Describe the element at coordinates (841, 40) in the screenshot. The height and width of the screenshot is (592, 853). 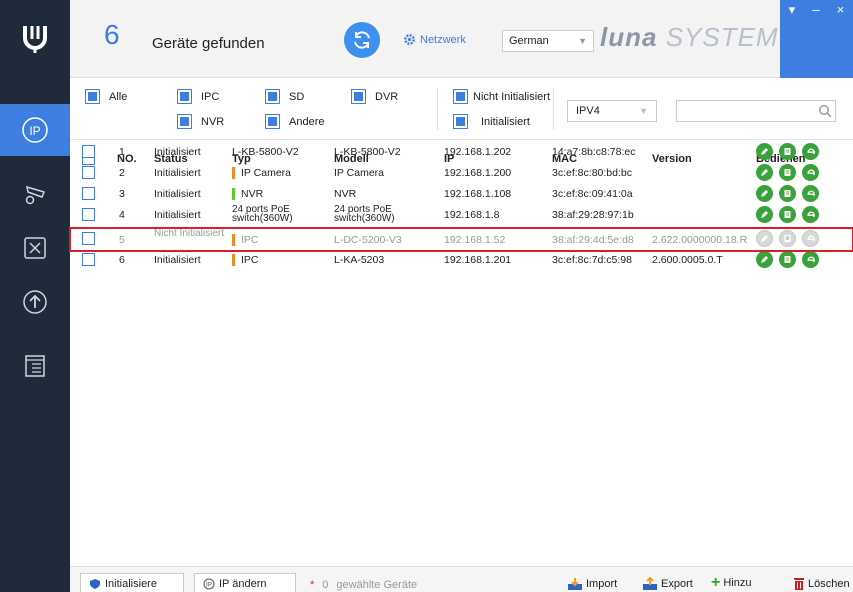
I see `close-icon: ×` at that location.